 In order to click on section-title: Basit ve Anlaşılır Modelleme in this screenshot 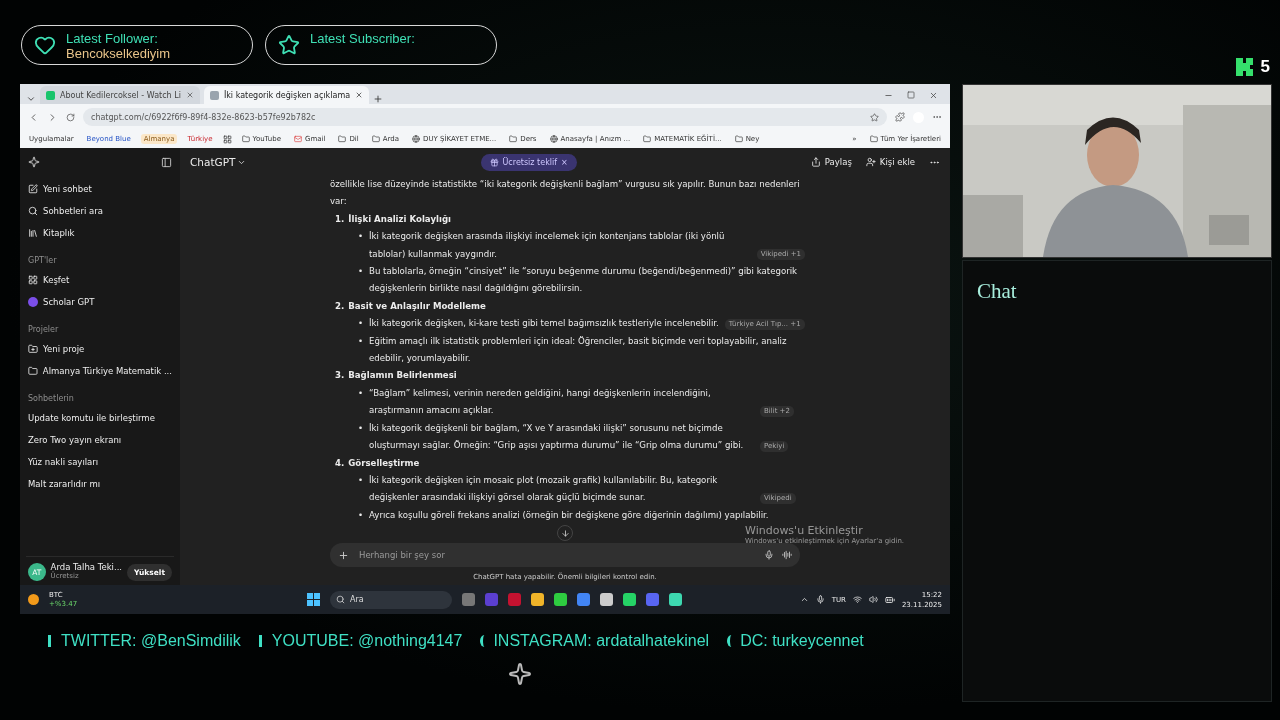, I will do `click(417, 306)`.